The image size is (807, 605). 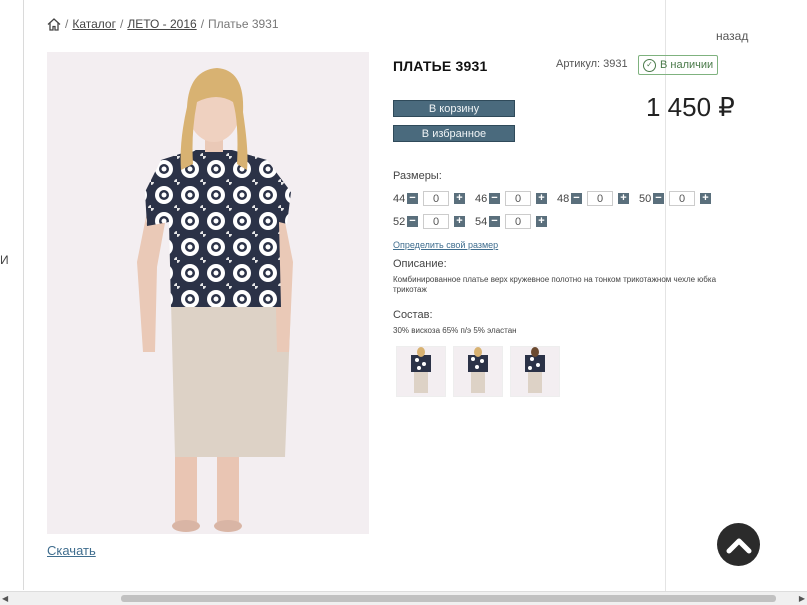 I want to click on thumbnail-gallery, so click(x=478, y=371).